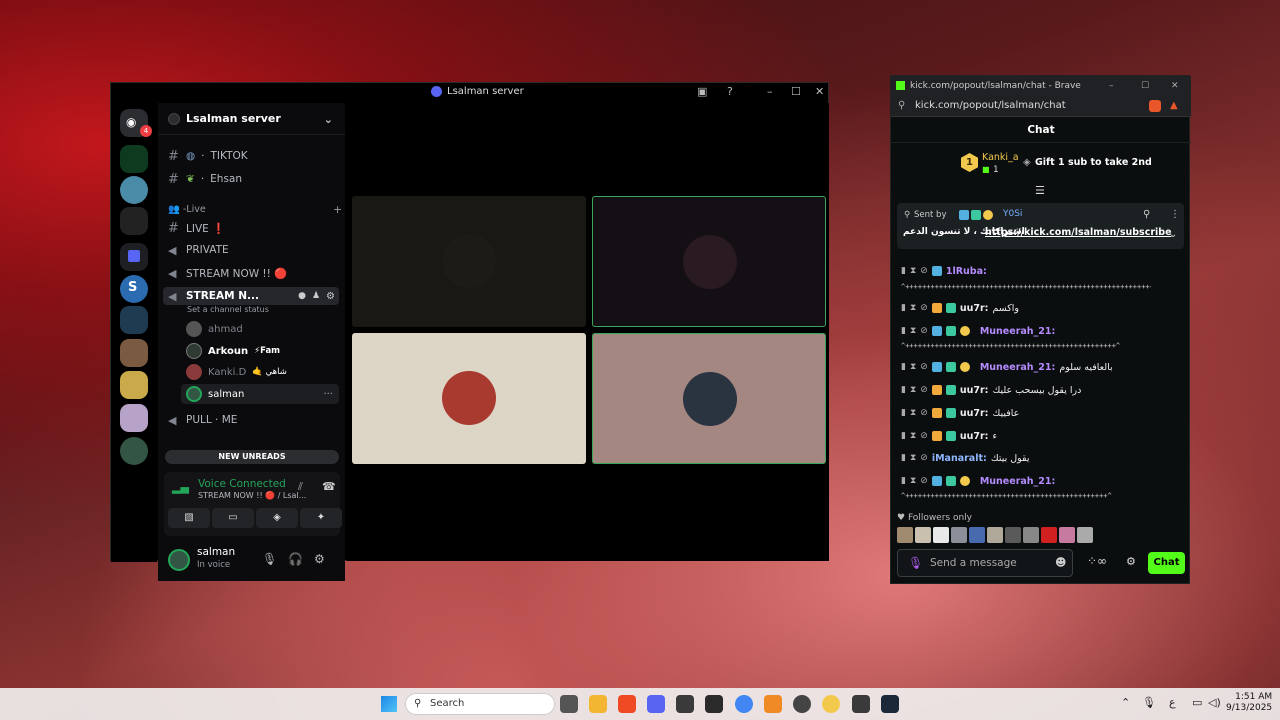  I want to click on store-icon, so click(685, 704).